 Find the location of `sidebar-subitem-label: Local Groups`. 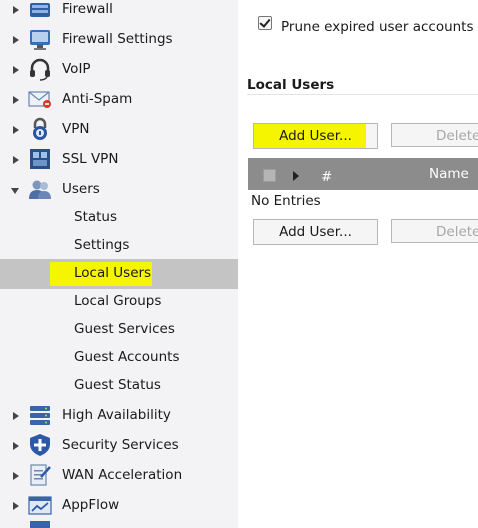

sidebar-subitem-label: Local Groups is located at coordinates (118, 301).